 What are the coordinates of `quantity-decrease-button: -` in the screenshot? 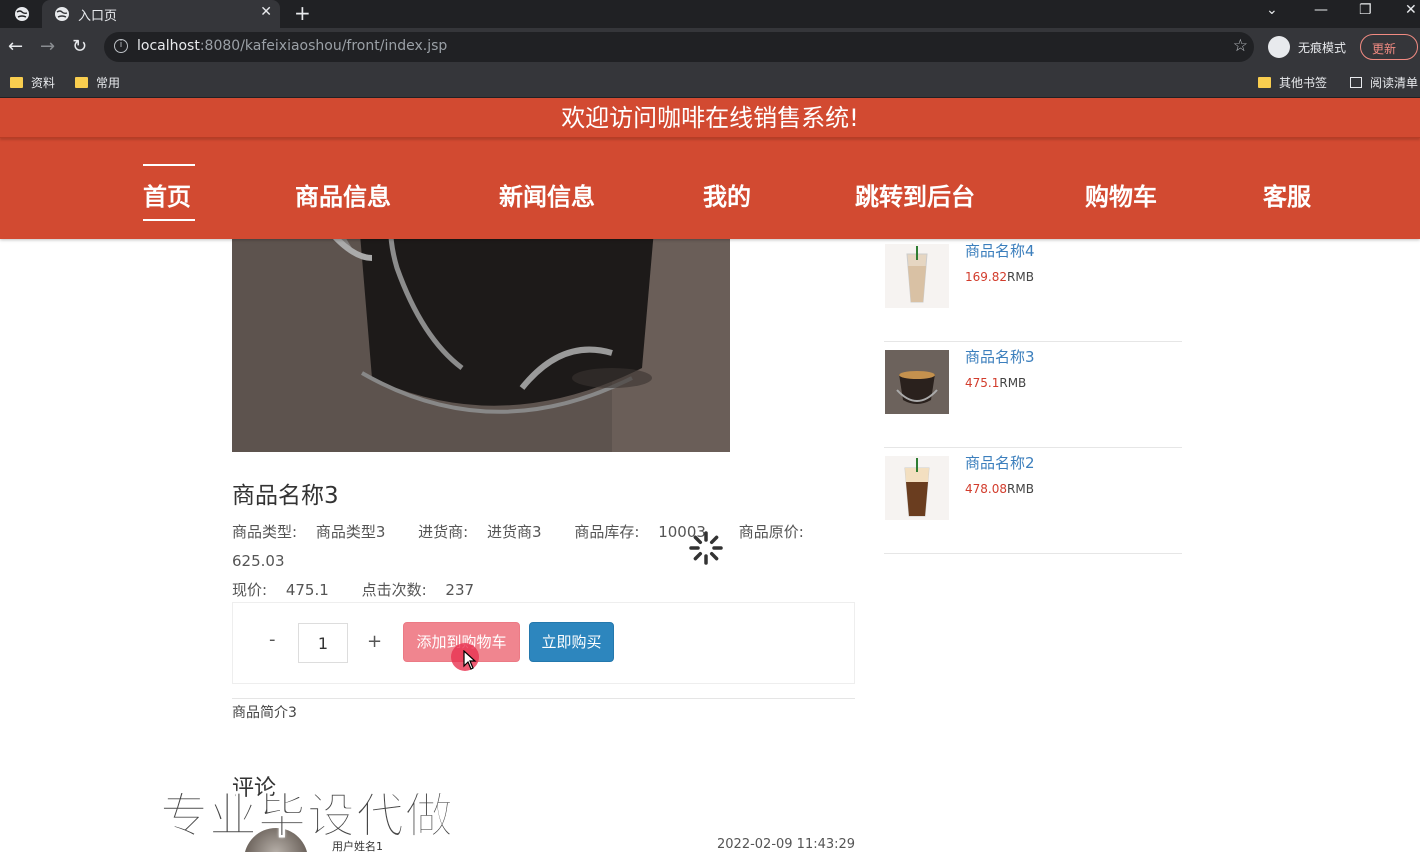 It's located at (272, 639).